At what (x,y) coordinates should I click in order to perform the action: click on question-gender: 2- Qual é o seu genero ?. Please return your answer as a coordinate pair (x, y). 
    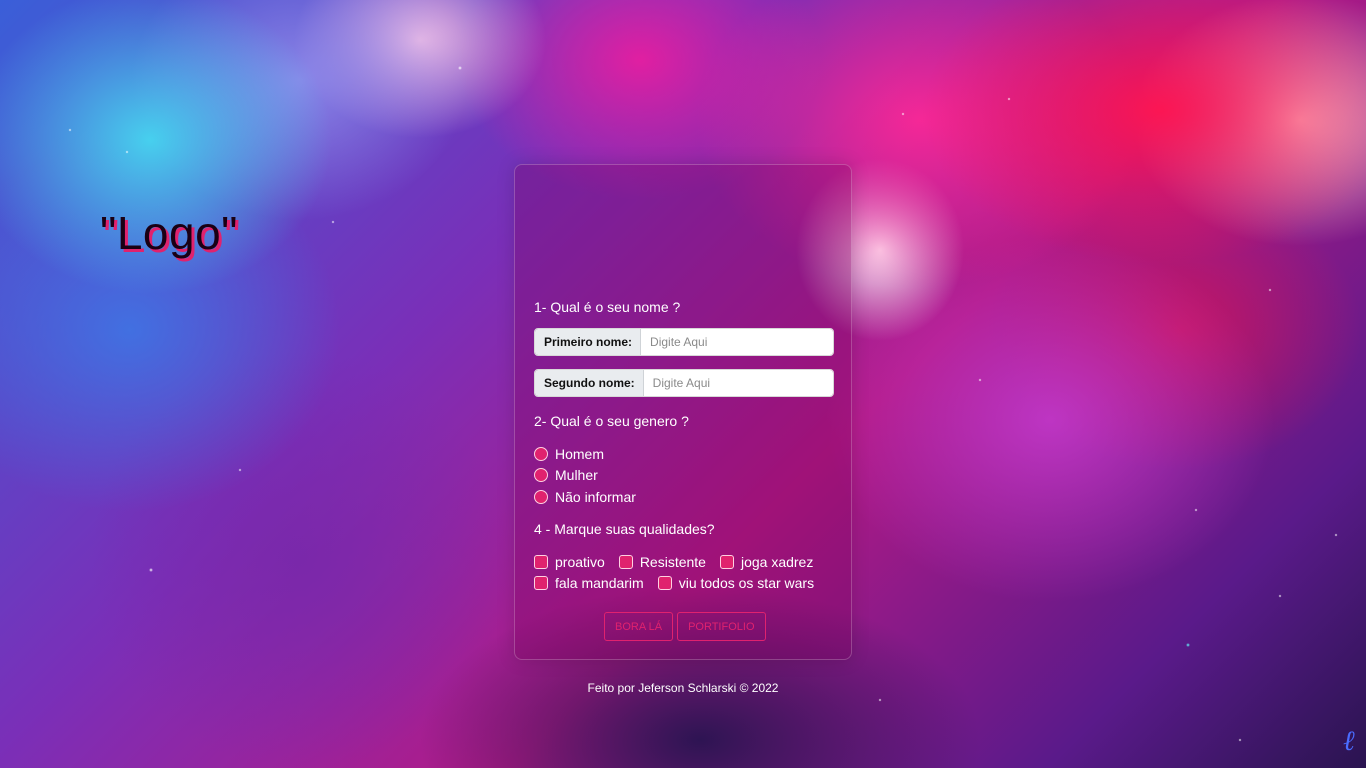
    Looking at the image, I should click on (611, 421).